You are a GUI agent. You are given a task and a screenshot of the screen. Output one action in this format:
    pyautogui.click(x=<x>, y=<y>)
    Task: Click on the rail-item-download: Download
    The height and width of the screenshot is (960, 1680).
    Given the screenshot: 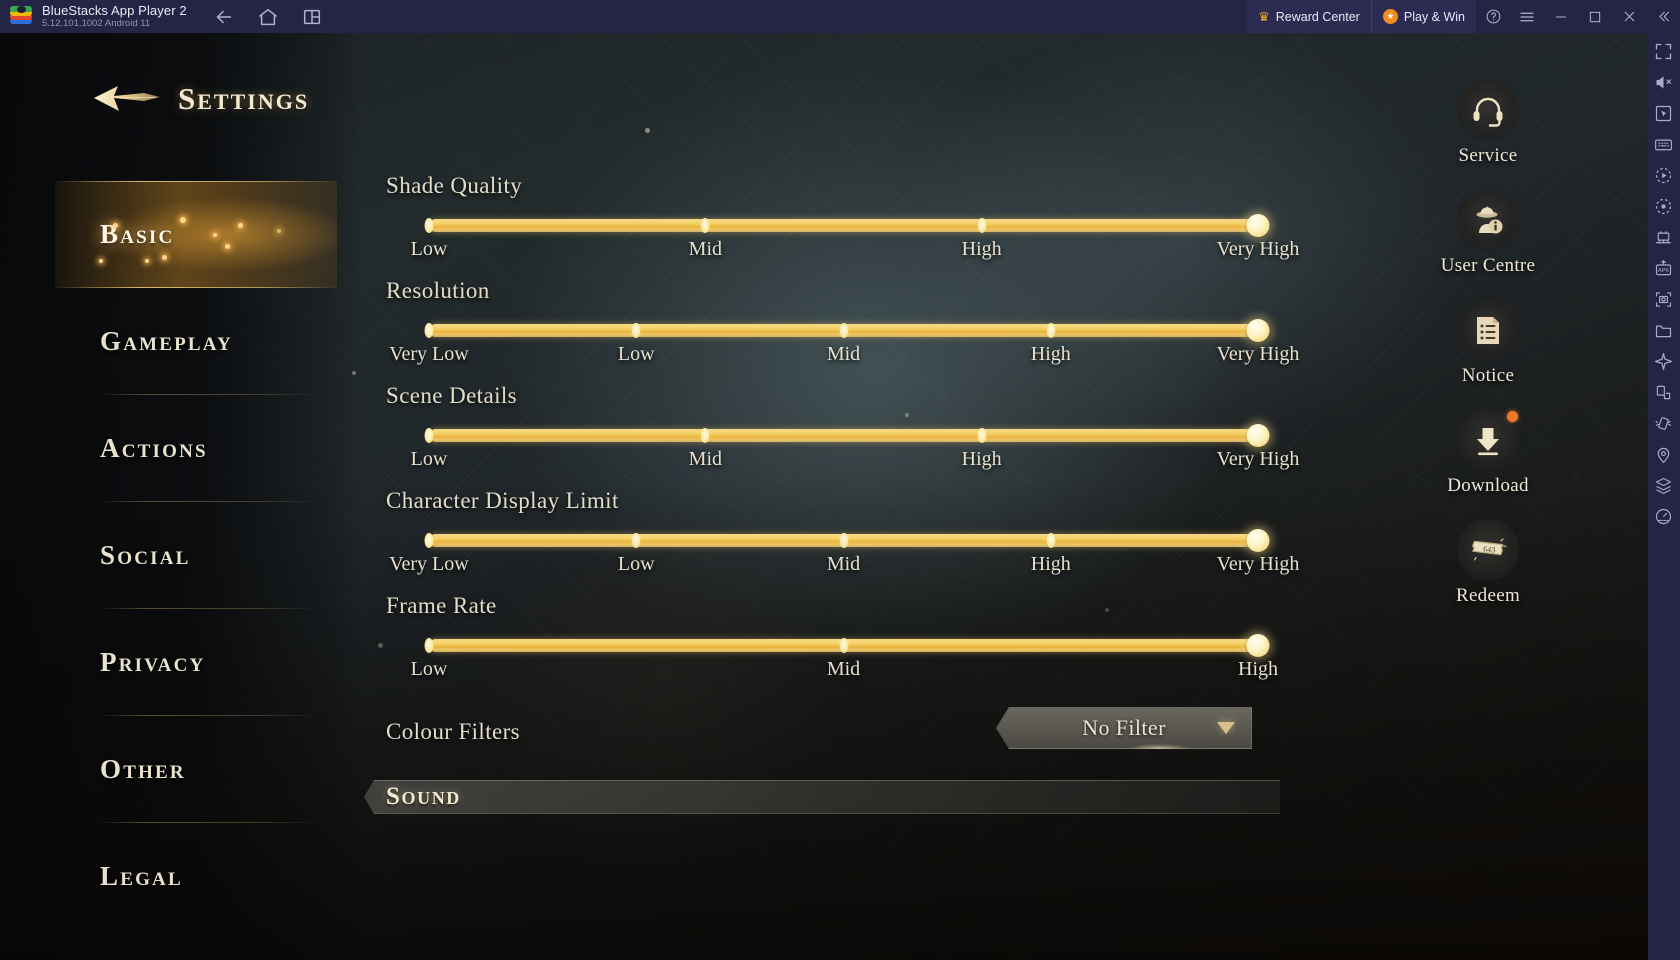 What is the action you would take?
    pyautogui.click(x=1488, y=453)
    